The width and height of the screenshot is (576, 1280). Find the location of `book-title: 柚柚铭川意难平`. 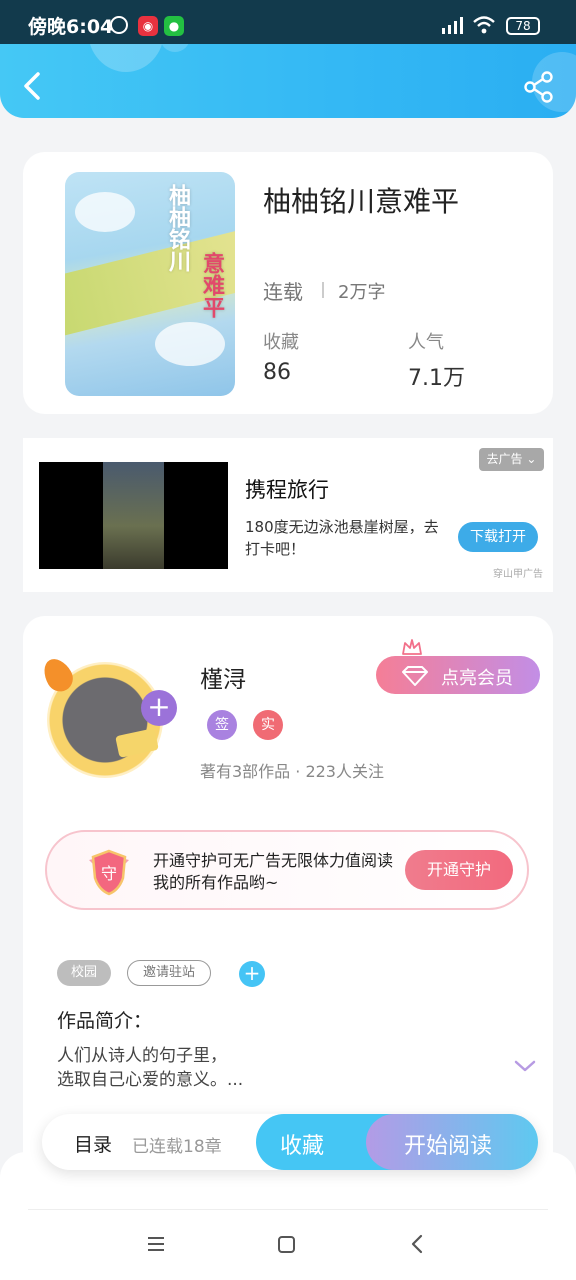

book-title: 柚柚铭川意难平 is located at coordinates (361, 201).